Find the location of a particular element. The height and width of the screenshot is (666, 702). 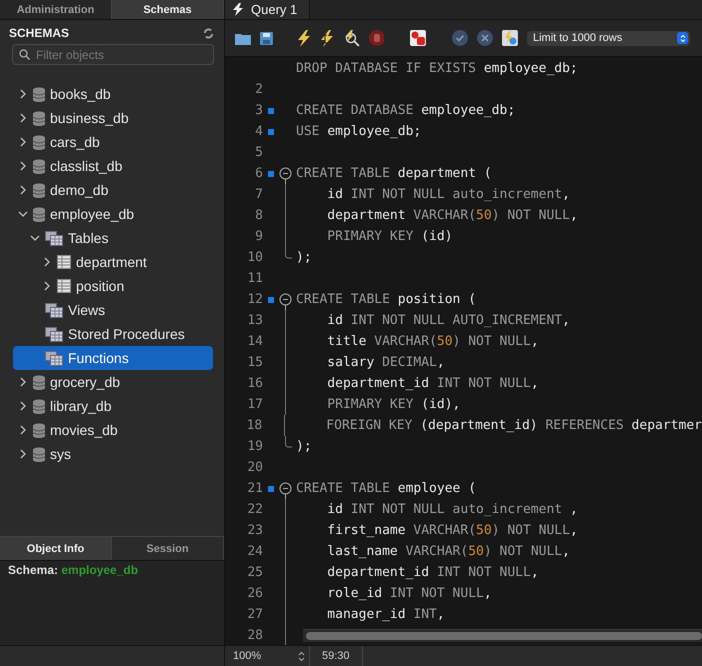

code-line: CREATE DATABASE employee_db; is located at coordinates (406, 110).